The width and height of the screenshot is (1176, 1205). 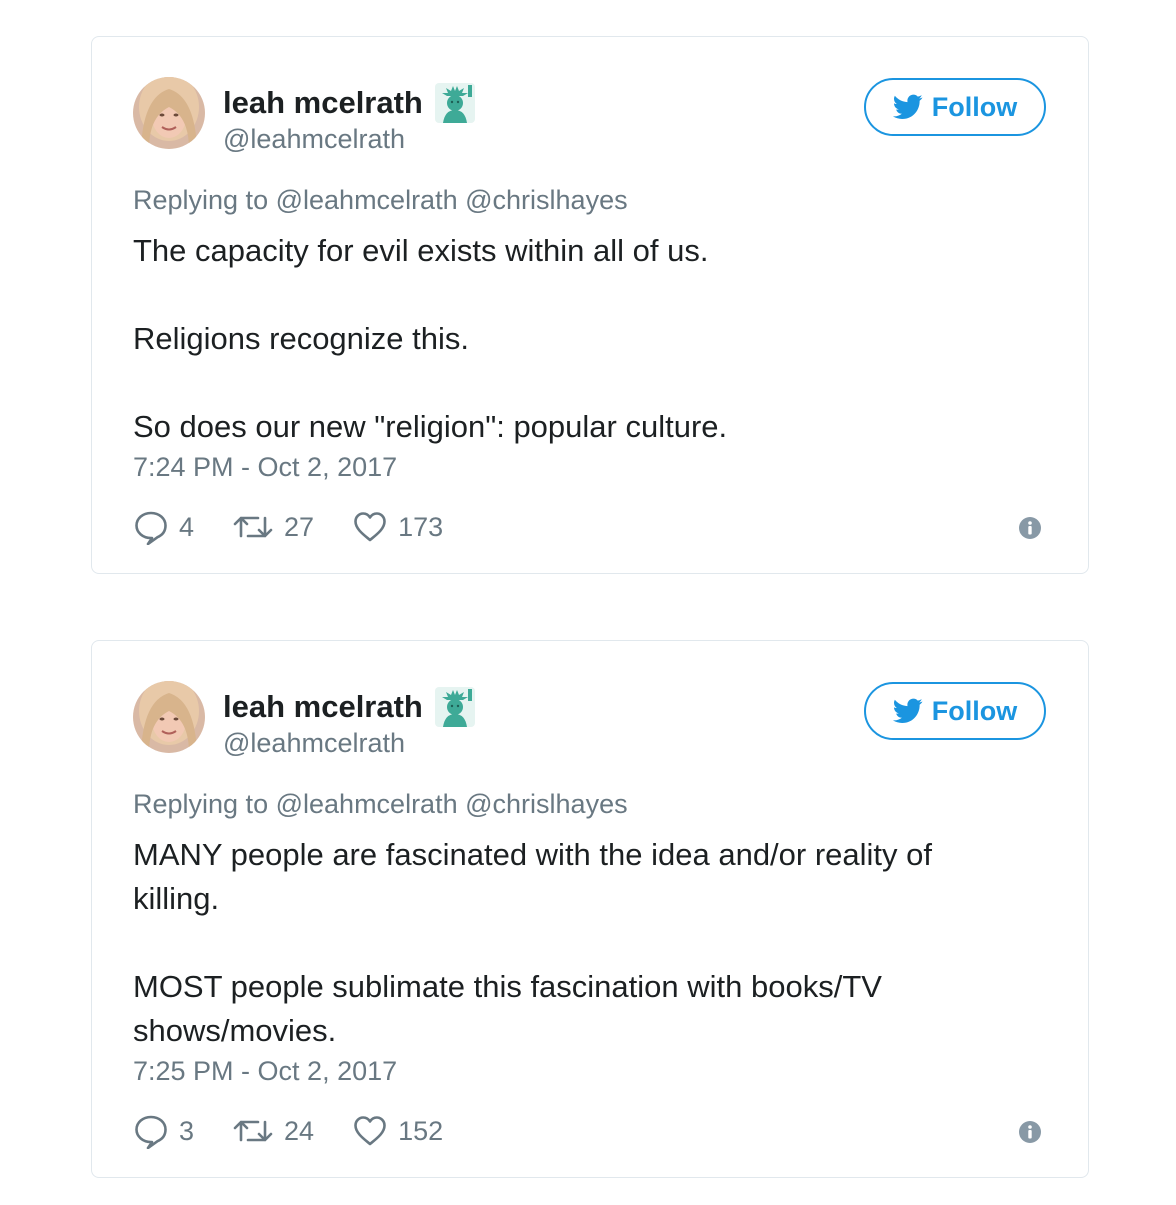 What do you see at coordinates (299, 1130) in the screenshot?
I see `retweet-count: 24` at bounding box center [299, 1130].